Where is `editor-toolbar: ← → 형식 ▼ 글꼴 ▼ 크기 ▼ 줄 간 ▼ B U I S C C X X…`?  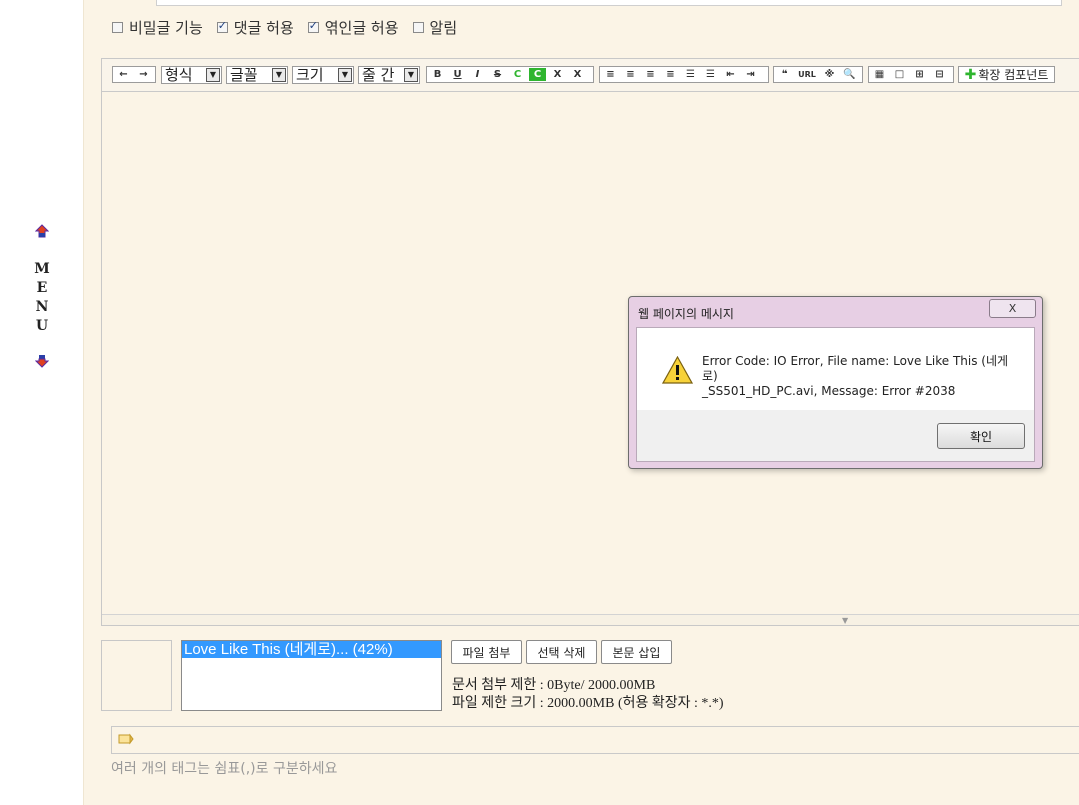
editor-toolbar: ← → 형식 ▼ 글꼴 ▼ 크기 ▼ 줄 간 ▼ B U I S C C X X… is located at coordinates (590, 75).